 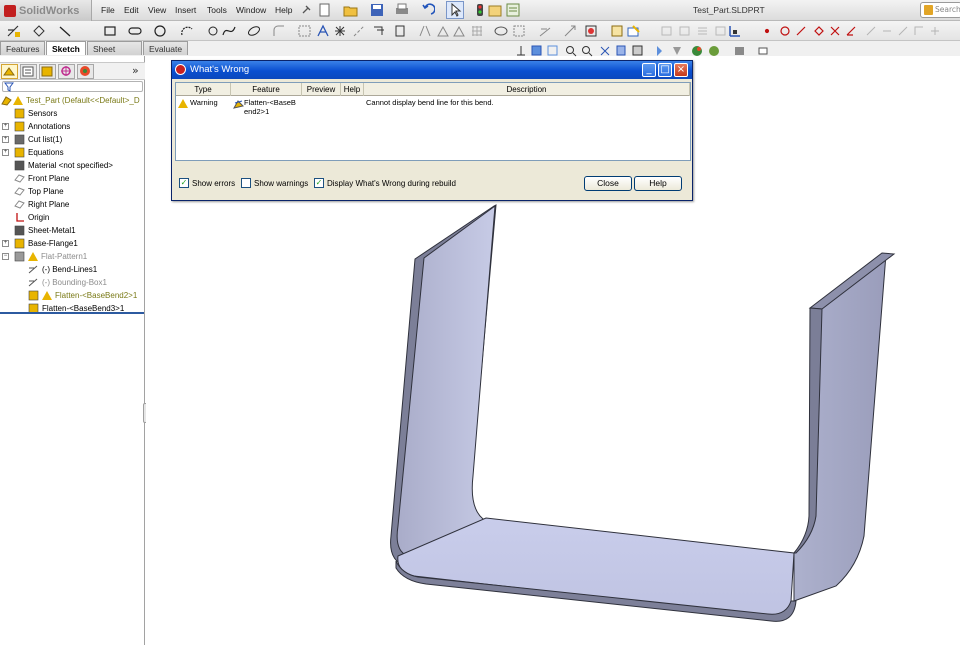 What do you see at coordinates (527, 89) in the screenshot?
I see `col-description: Description` at bounding box center [527, 89].